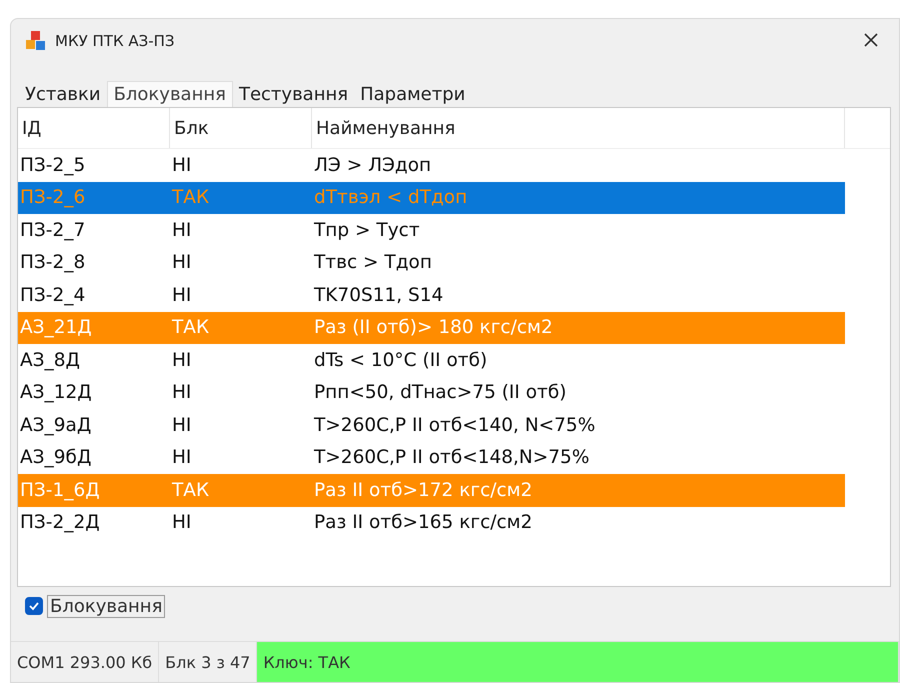 The height and width of the screenshot is (683, 900). Describe the element at coordinates (378, 295) in the screenshot. I see `table-cell-text: TK70S11, S14` at that location.